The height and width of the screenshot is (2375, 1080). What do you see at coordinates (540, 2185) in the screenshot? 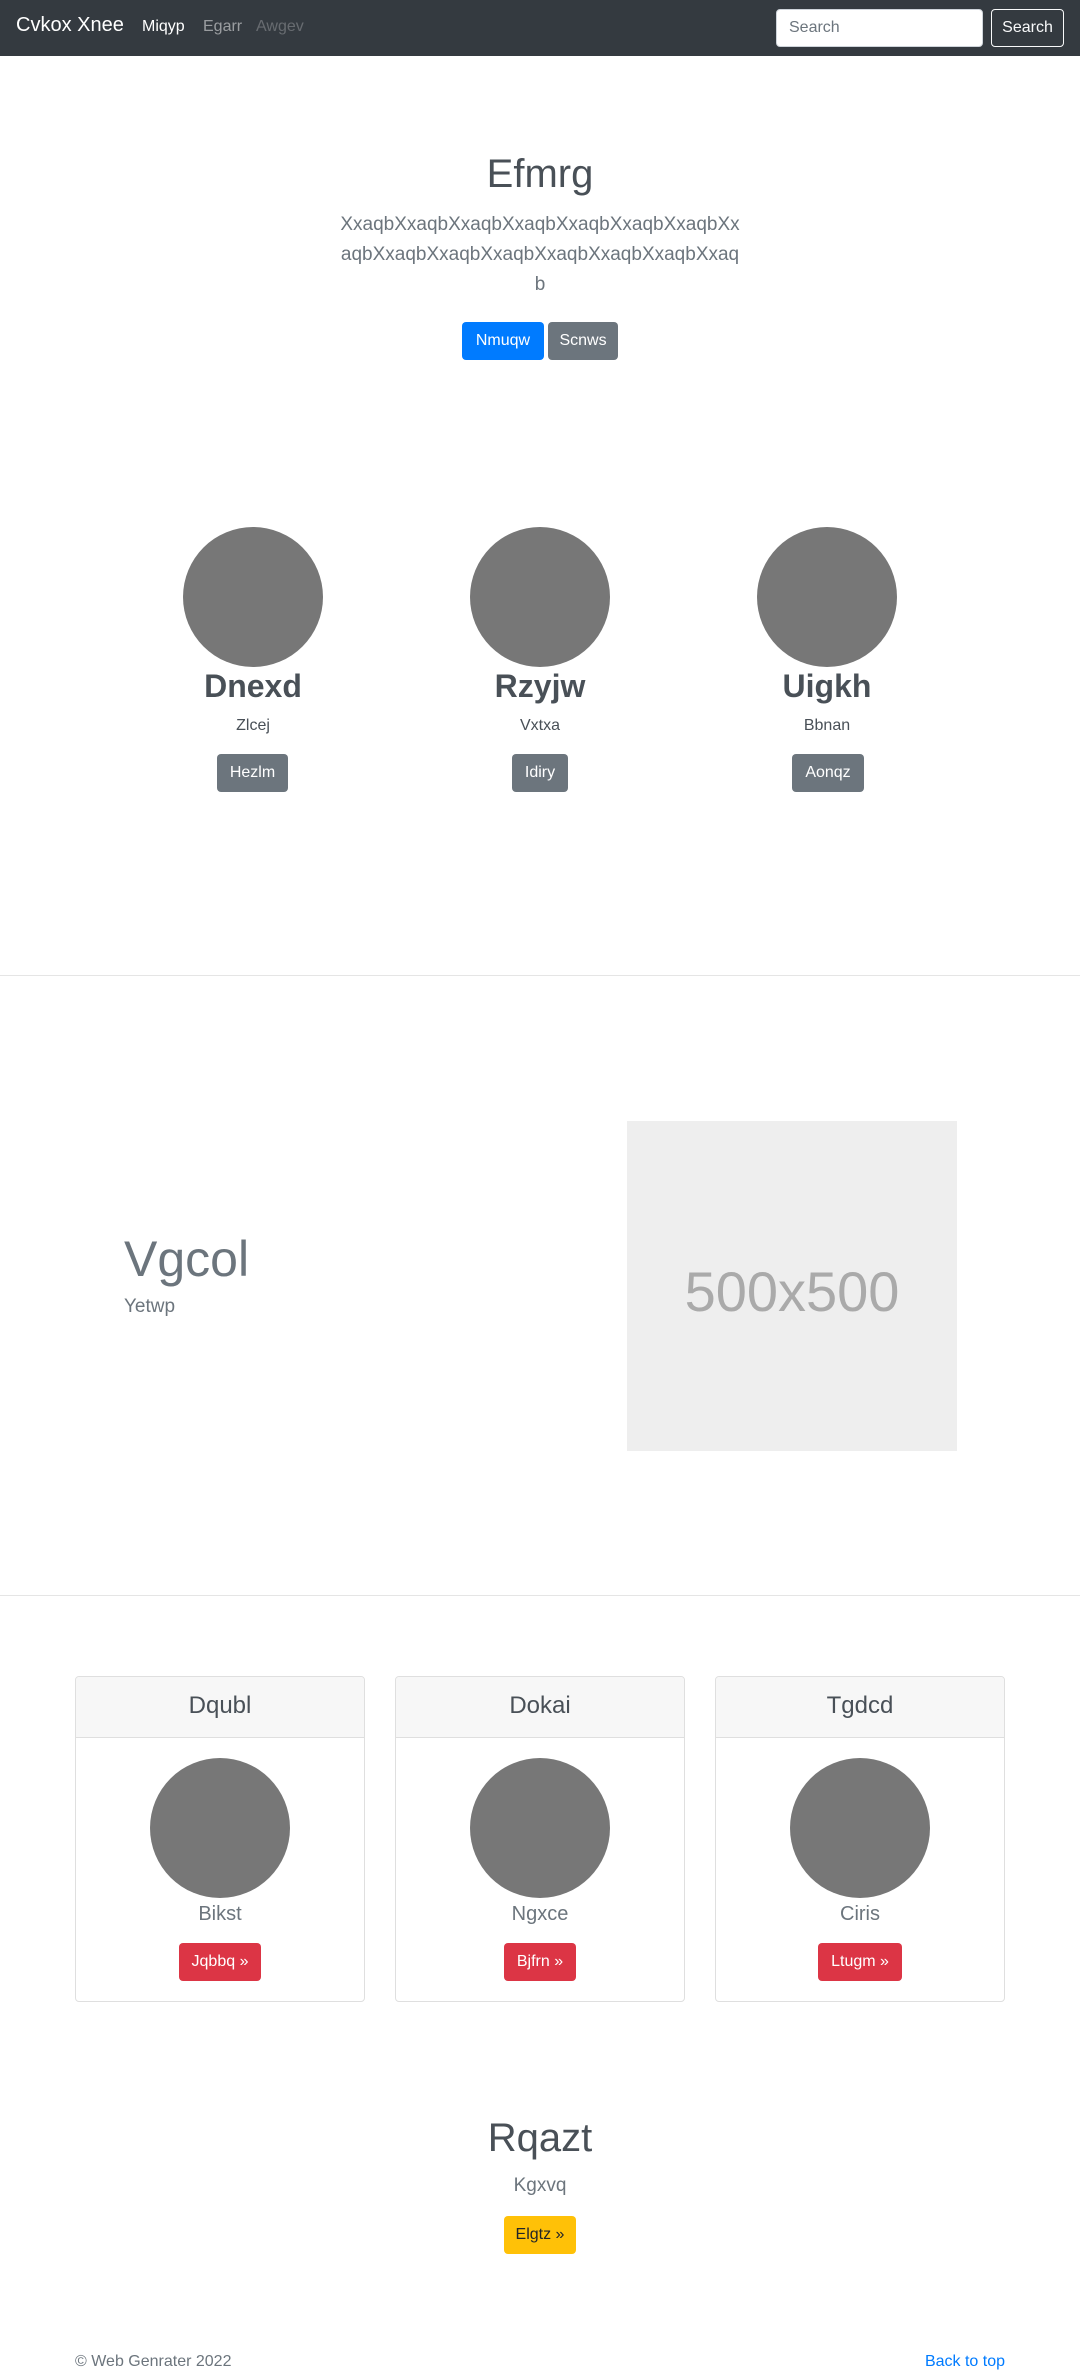
I see `cta-subtitle: Kgxvq` at bounding box center [540, 2185].